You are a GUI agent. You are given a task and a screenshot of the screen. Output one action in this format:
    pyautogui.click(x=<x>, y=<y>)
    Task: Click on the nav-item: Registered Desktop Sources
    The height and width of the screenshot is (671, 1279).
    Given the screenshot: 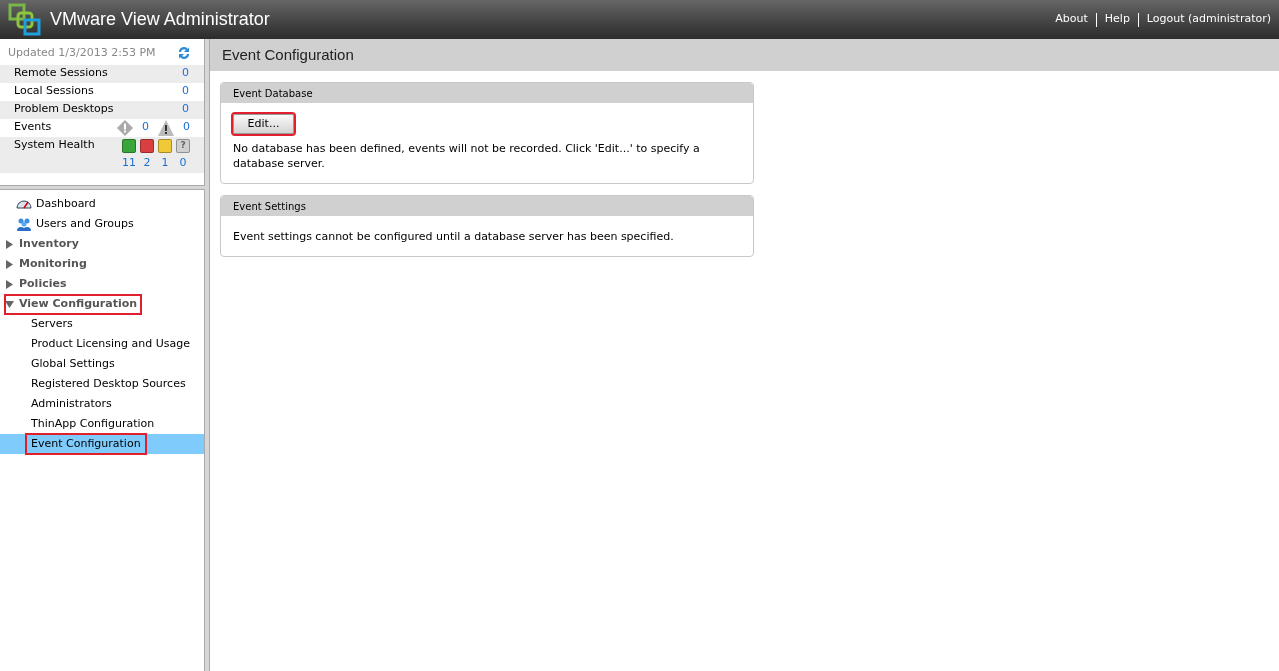 What is the action you would take?
    pyautogui.click(x=108, y=384)
    